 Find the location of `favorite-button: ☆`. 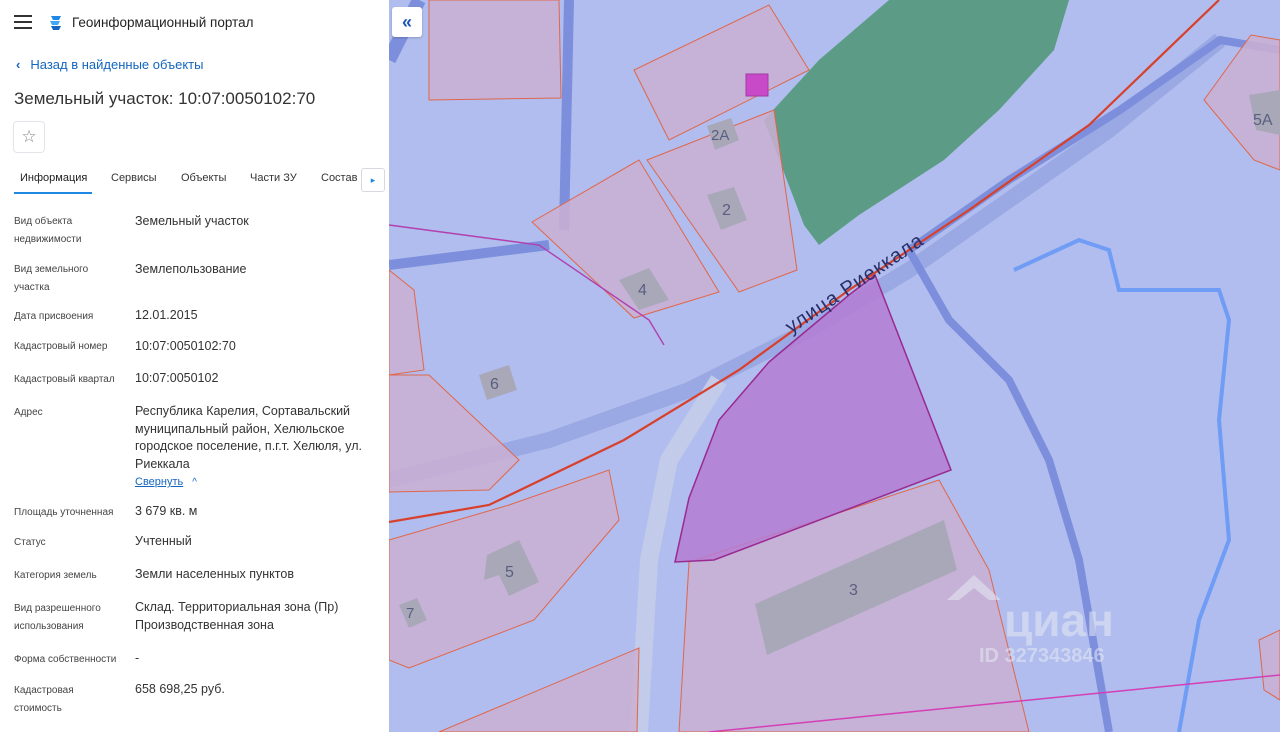

favorite-button: ☆ is located at coordinates (29, 137).